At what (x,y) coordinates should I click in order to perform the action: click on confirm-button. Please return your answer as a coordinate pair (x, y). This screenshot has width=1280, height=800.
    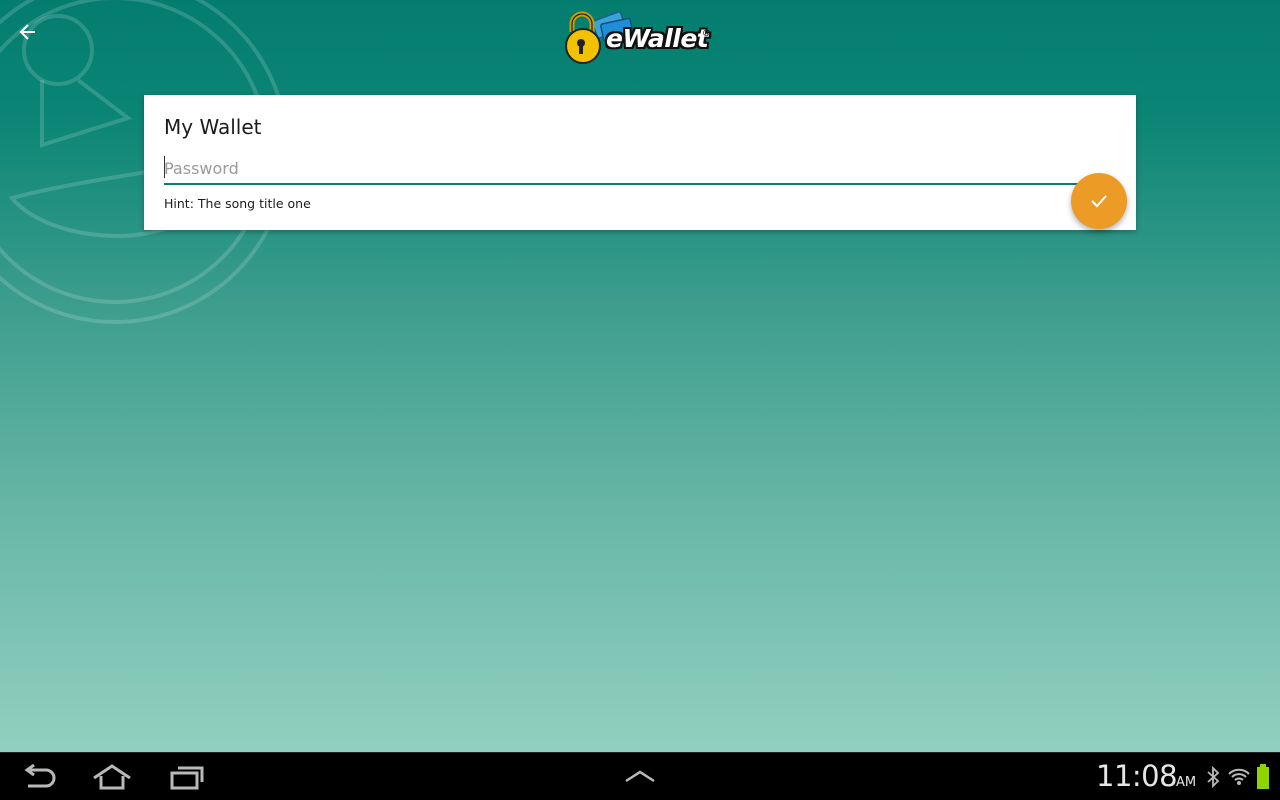
    Looking at the image, I should click on (1099, 201).